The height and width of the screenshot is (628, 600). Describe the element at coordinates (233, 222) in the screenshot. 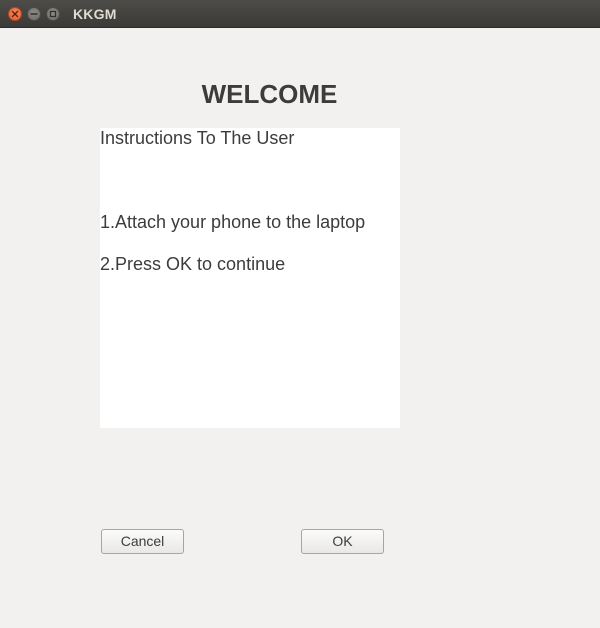

I see `instruction-line-1: 1.Attach your phone to the laptop` at that location.